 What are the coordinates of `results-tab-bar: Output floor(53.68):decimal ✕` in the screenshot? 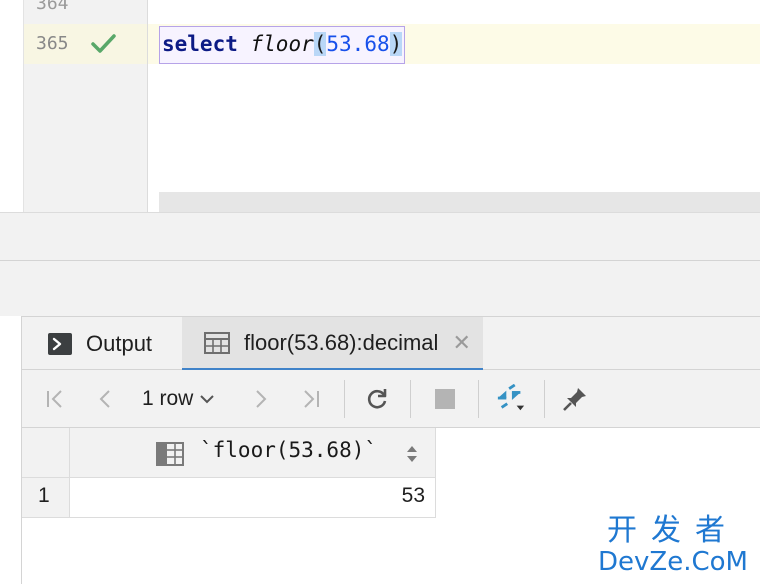 It's located at (380, 343).